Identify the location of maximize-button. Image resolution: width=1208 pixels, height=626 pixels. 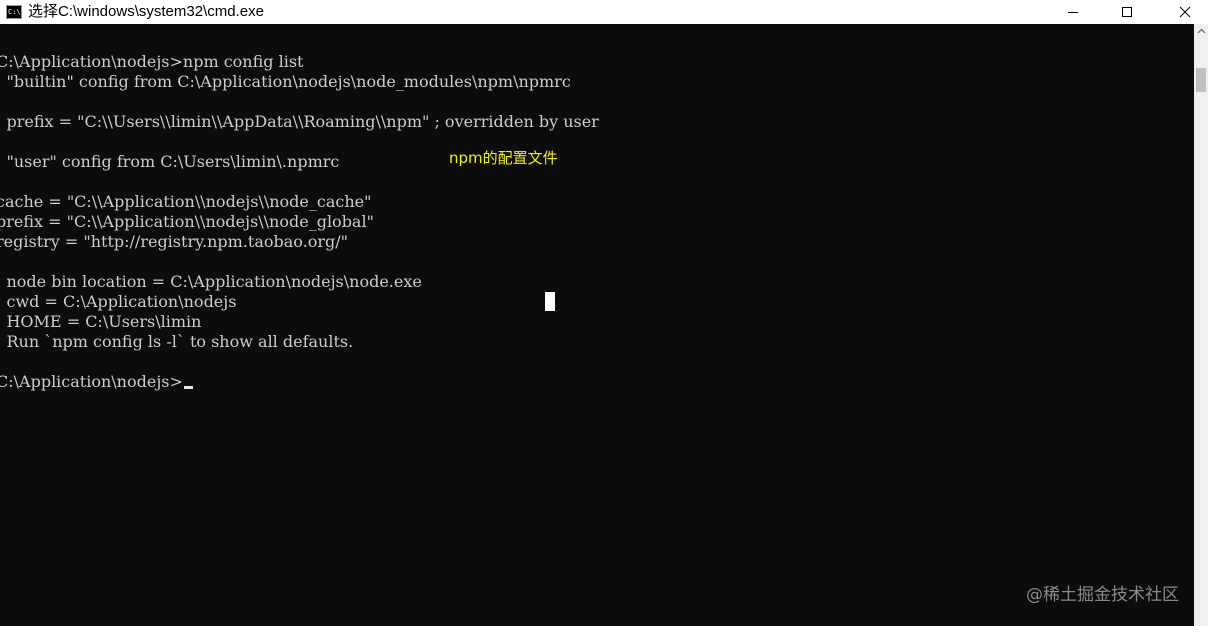
(1127, 12).